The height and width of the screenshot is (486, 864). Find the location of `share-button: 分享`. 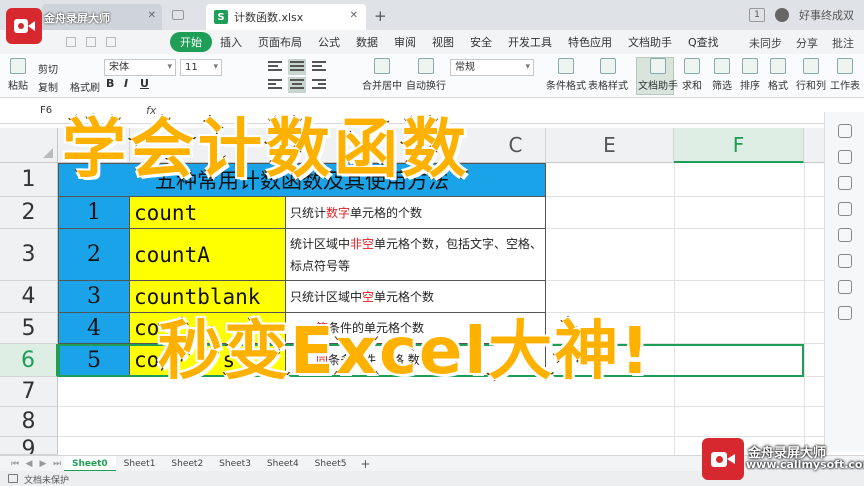

share-button: 分享 is located at coordinates (807, 43).